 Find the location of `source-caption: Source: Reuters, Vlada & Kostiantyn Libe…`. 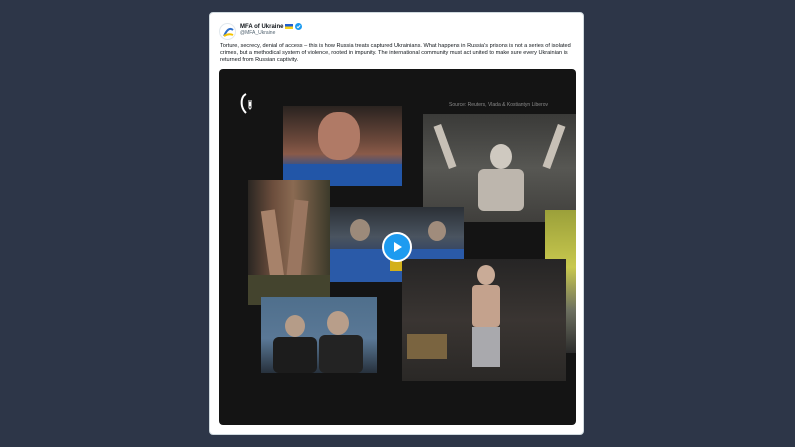

source-caption: Source: Reuters, Vlada & Kostiantyn Libe… is located at coordinates (498, 105).